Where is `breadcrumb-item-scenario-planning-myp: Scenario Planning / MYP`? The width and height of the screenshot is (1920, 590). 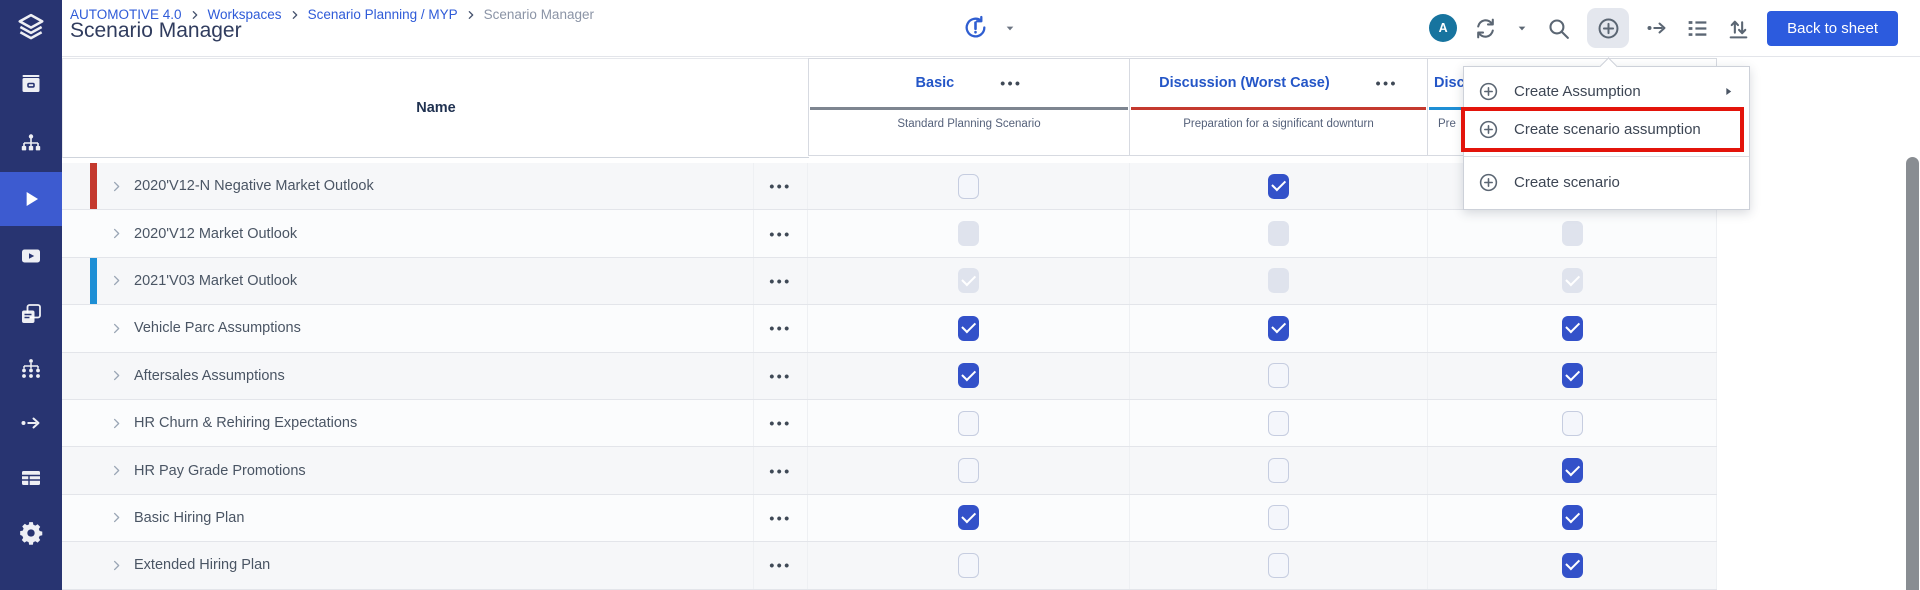
breadcrumb-item-scenario-planning-myp: Scenario Planning / MYP is located at coordinates (383, 14).